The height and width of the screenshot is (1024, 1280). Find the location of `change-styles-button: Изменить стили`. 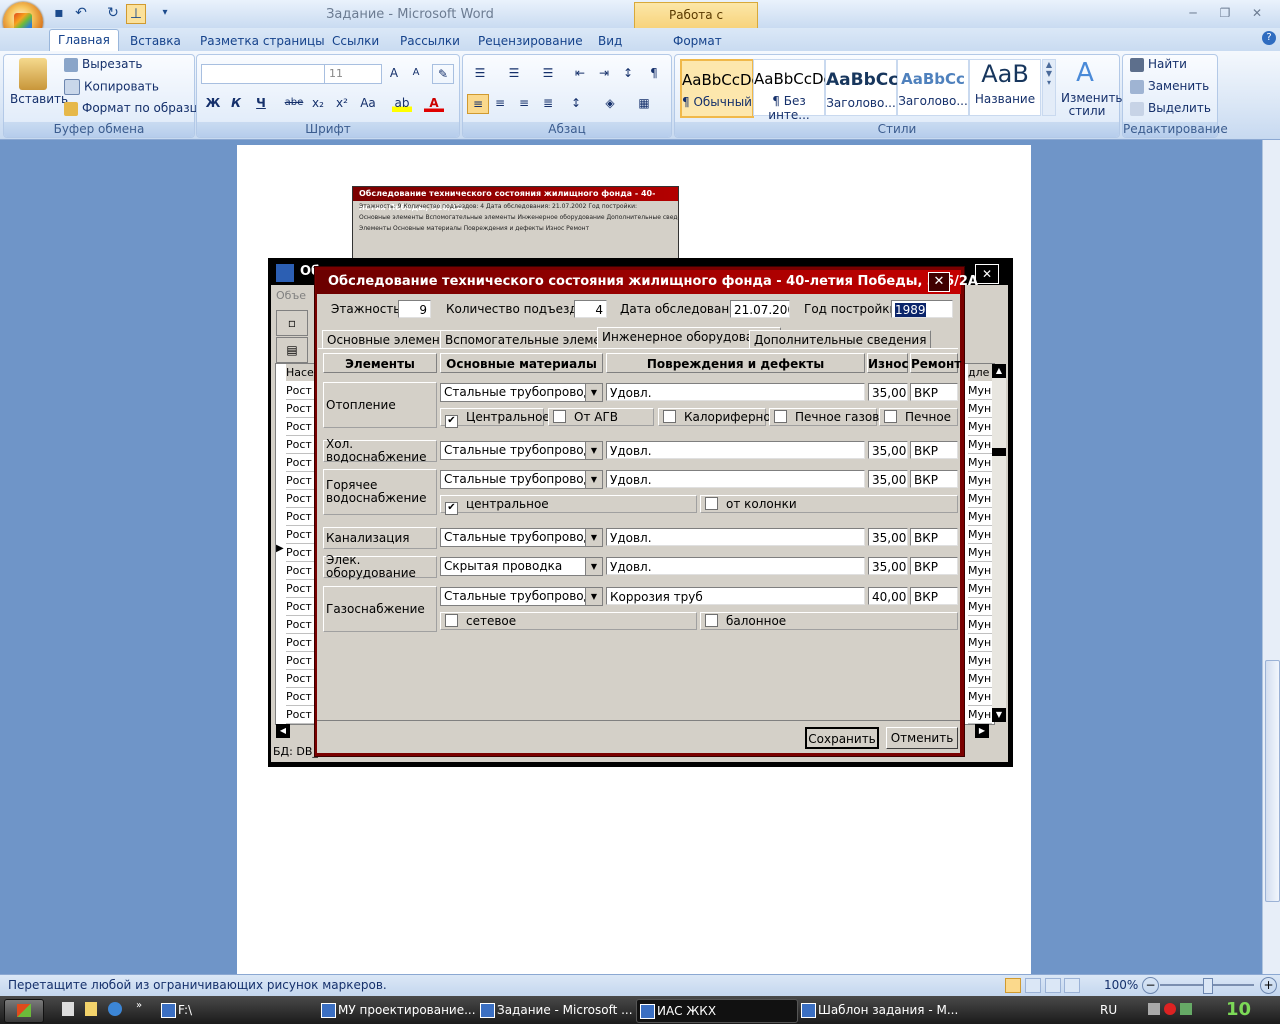

change-styles-button: Изменить стили is located at coordinates (1092, 105).